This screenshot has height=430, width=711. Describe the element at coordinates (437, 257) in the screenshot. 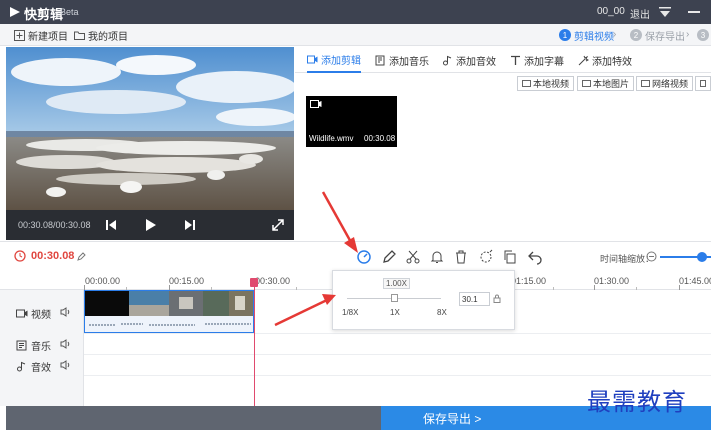

I see `bell-icon` at that location.